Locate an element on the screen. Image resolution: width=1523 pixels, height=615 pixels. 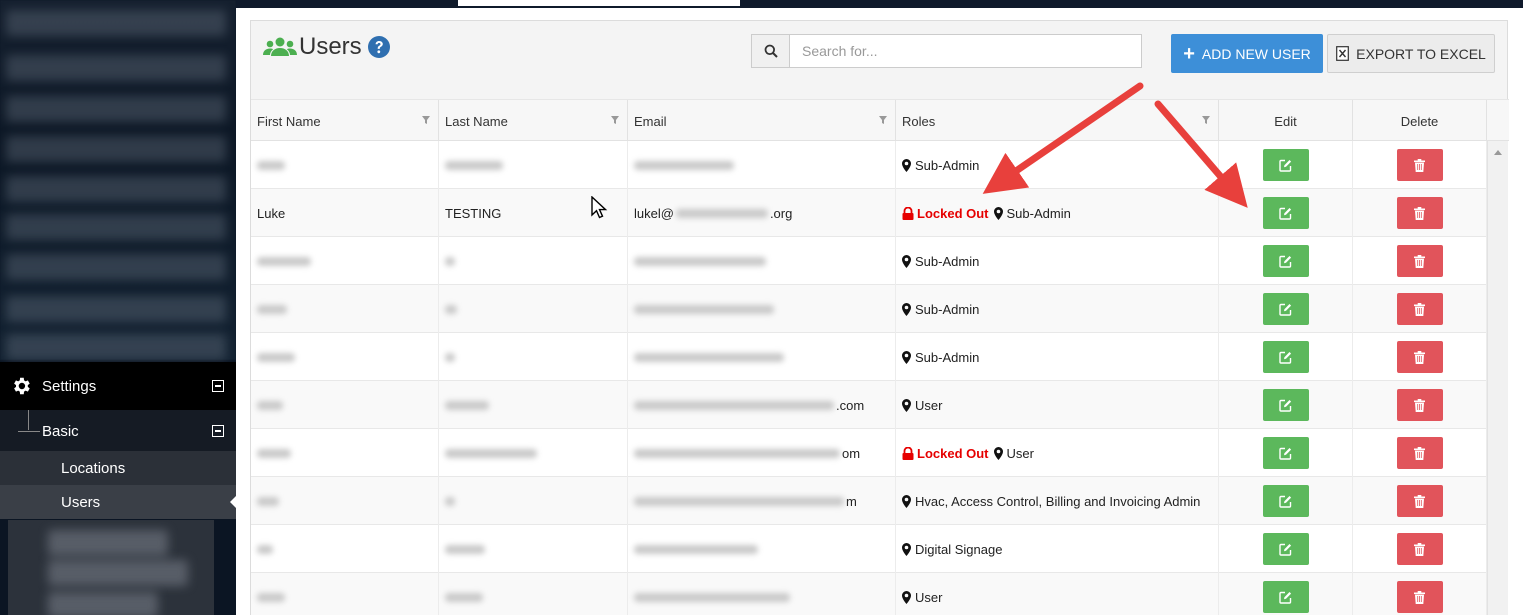
scroll-up-icon is located at coordinates (1498, 152).